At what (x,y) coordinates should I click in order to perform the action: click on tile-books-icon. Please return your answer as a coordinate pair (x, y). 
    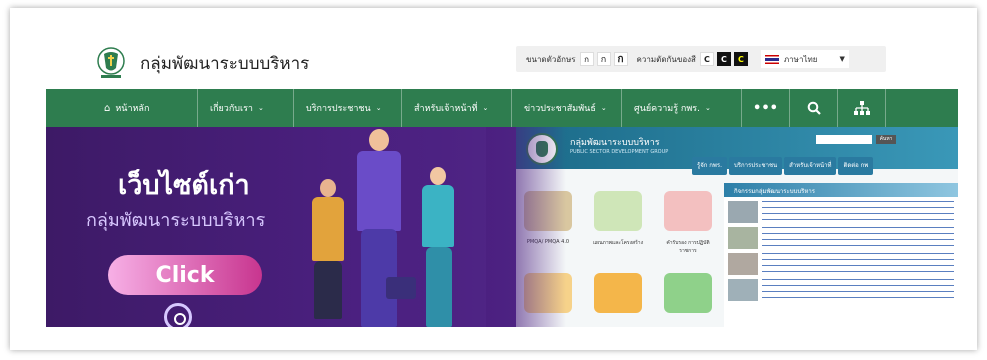
    Looking at the image, I should click on (688, 211).